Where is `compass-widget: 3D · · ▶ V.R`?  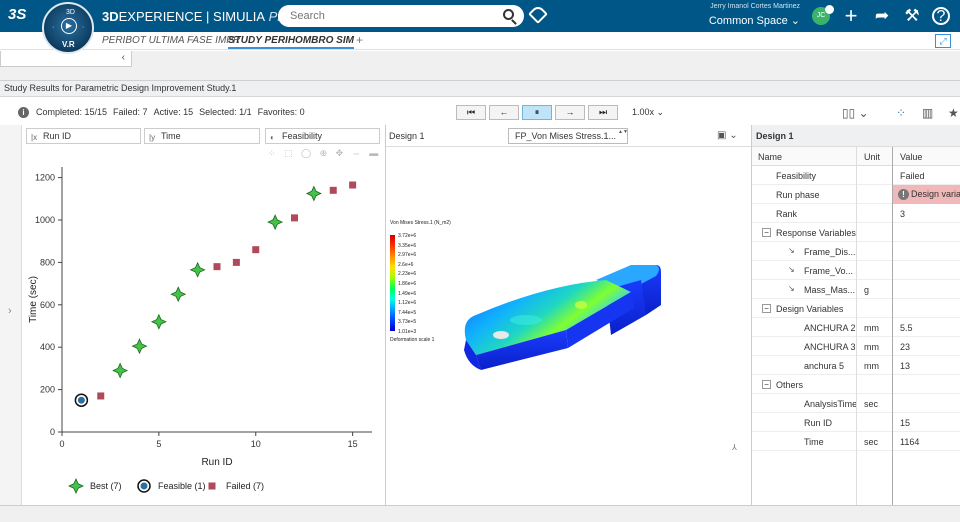 compass-widget: 3D · · ▶ V.R is located at coordinates (68, 28).